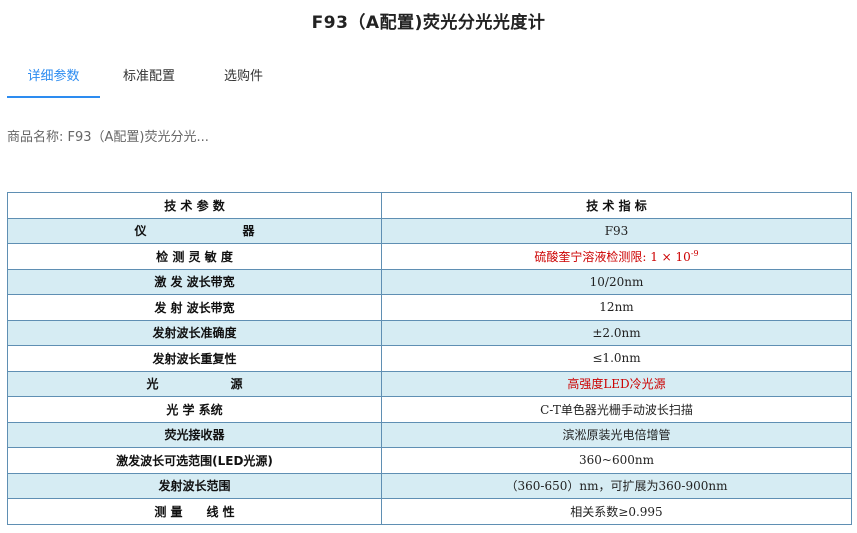  What do you see at coordinates (194, 460) in the screenshot?
I see `row-param: 激发波长可选范围(LED光源)` at bounding box center [194, 460].